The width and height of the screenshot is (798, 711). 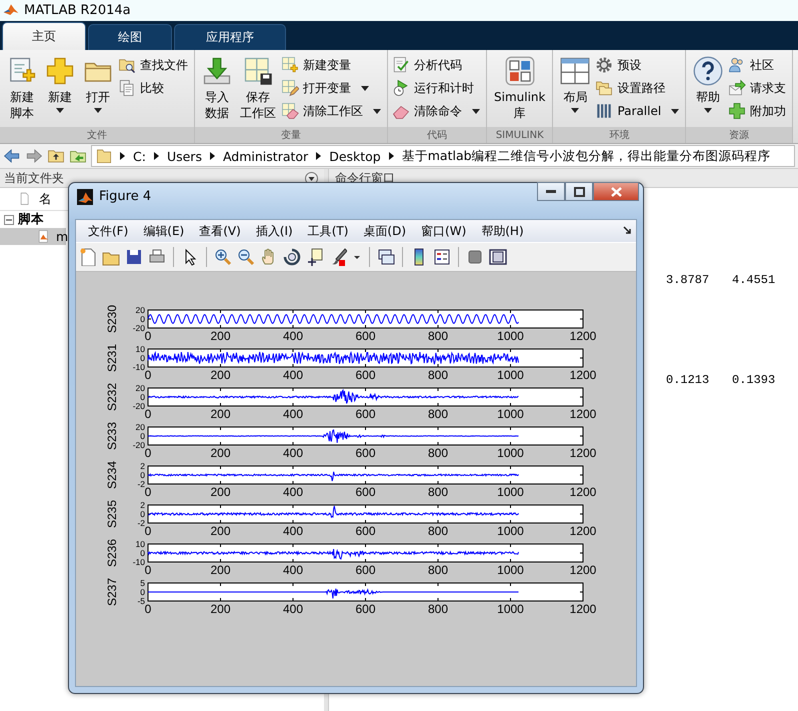 I want to click on folder-label: 脚本, so click(x=31, y=219).